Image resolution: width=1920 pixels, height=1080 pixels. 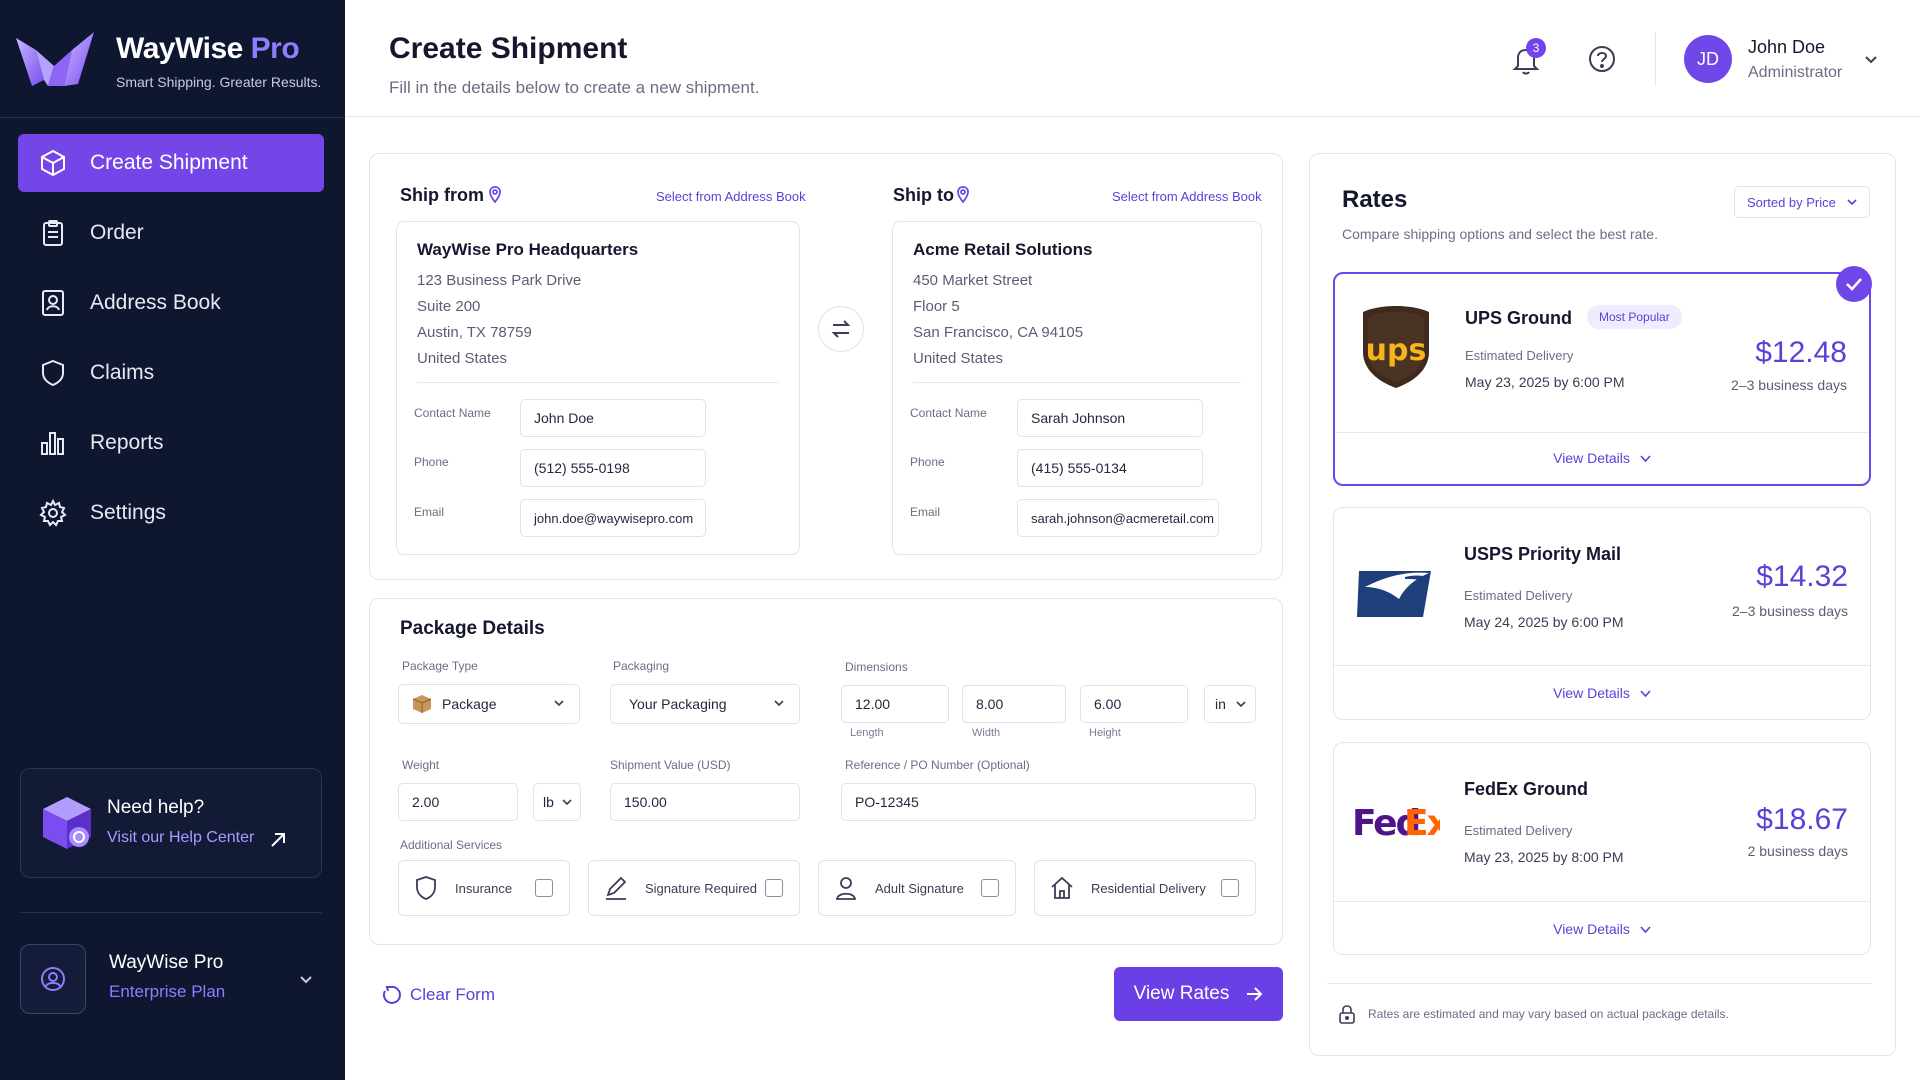 What do you see at coordinates (613, 418) in the screenshot?
I see `ship-from-contact-input: John Doe` at bounding box center [613, 418].